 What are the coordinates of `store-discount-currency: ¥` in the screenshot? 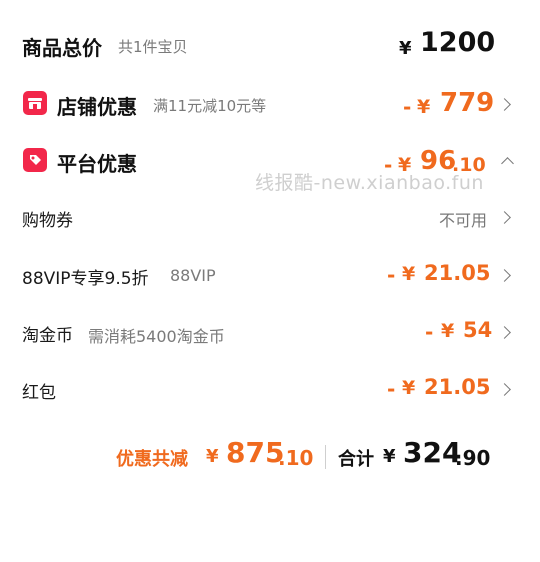 It's located at (424, 107).